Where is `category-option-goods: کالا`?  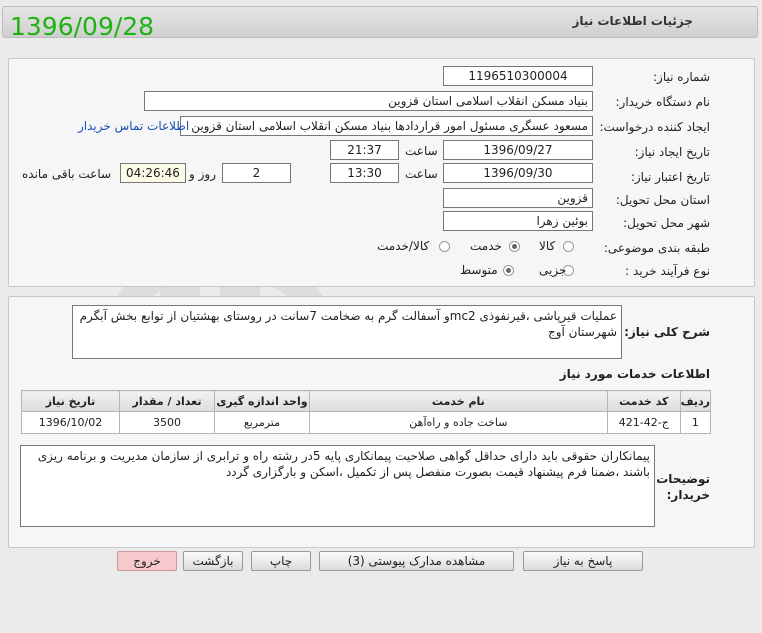 category-option-goods: کالا is located at coordinates (547, 246).